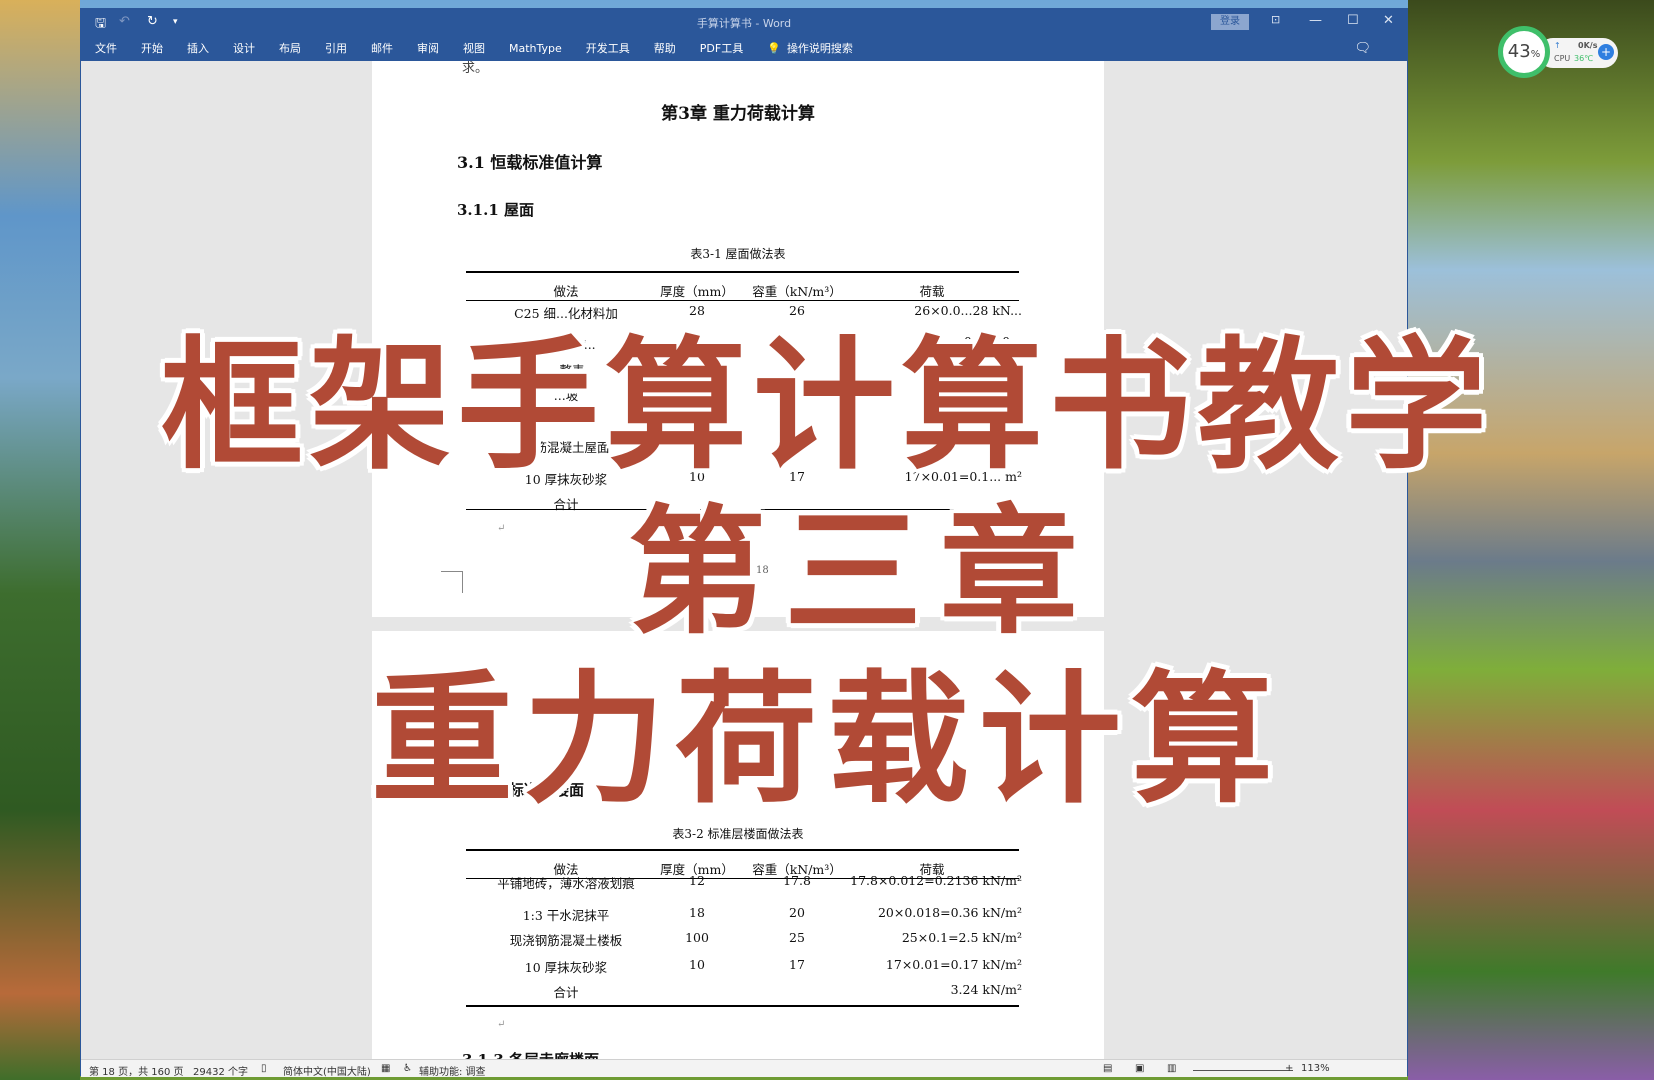  Describe the element at coordinates (697, 880) in the screenshot. I see `table-cell: 12` at that location.